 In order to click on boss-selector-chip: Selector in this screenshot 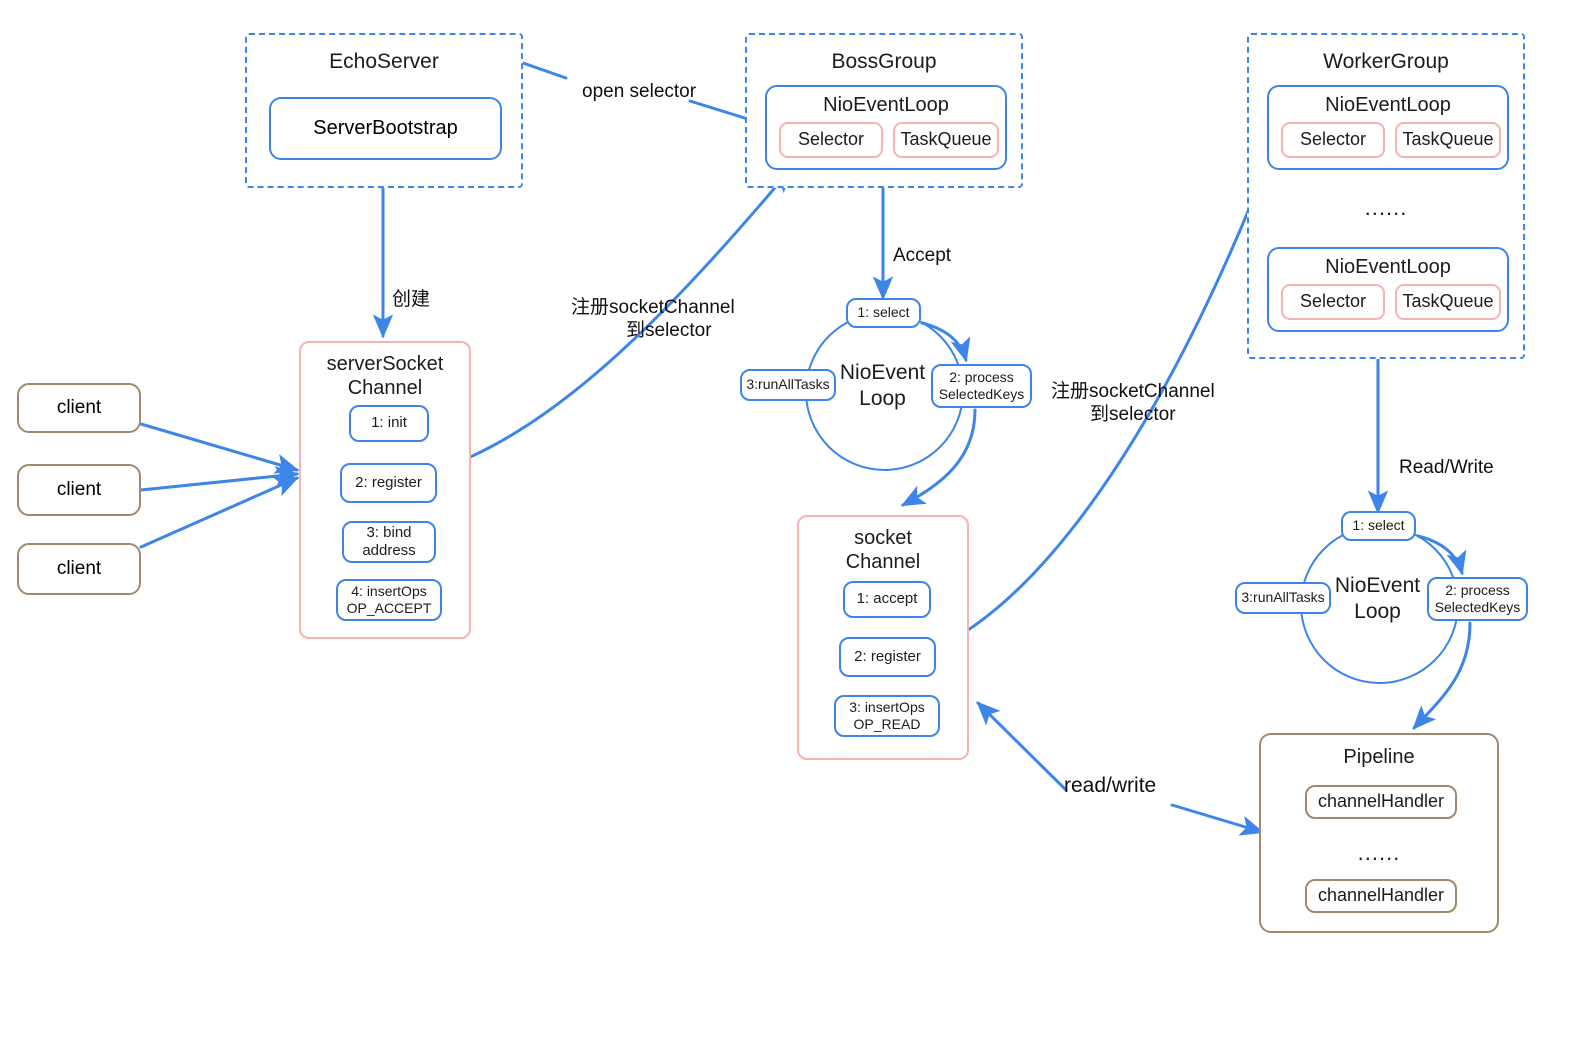, I will do `click(831, 140)`.